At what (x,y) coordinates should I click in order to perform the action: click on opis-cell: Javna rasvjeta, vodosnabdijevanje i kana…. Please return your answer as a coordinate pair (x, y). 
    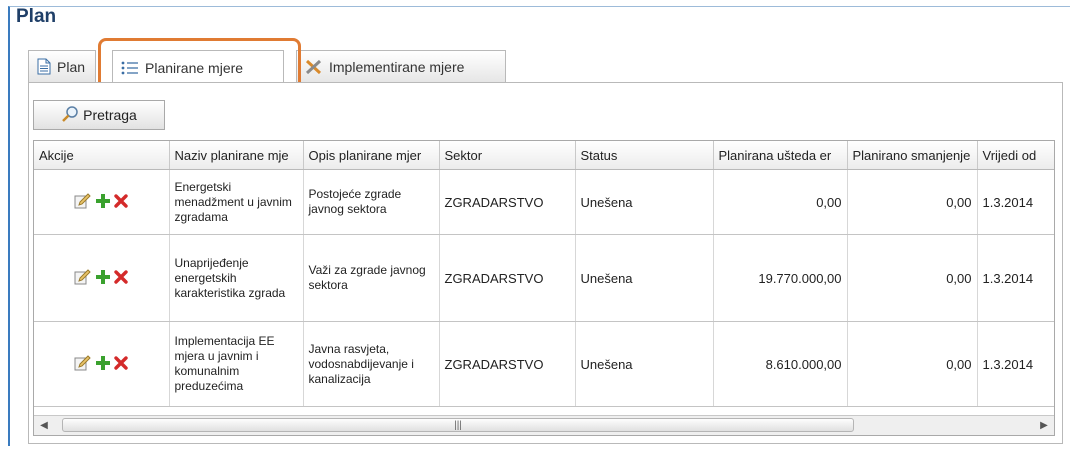
    Looking at the image, I should click on (371, 364).